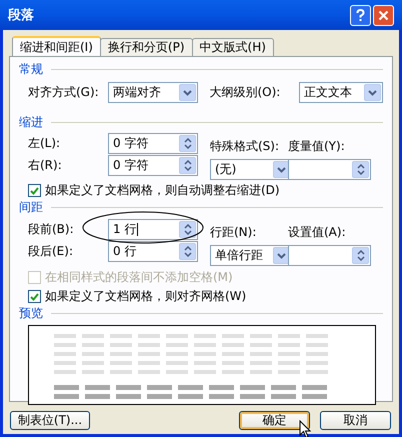  Describe the element at coordinates (139, 277) in the screenshot. I see `checkbox-label: 在相同样式的段落间不添加空格(M)` at that location.